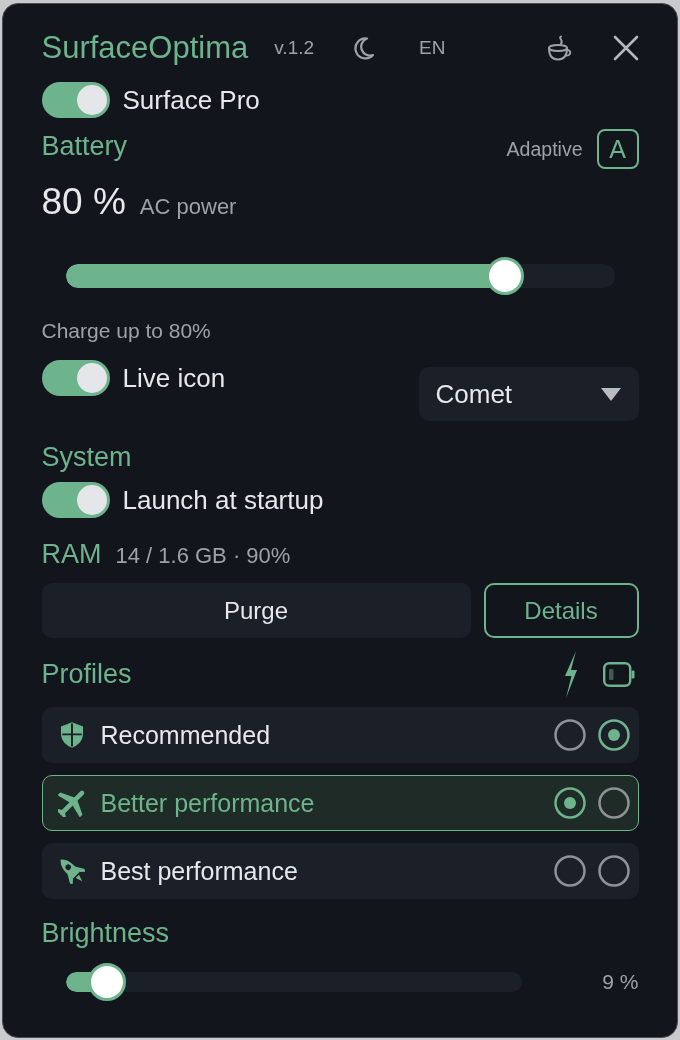 This screenshot has width=680, height=1040. Describe the element at coordinates (294, 48) in the screenshot. I see `version-label: v.1.2` at that location.